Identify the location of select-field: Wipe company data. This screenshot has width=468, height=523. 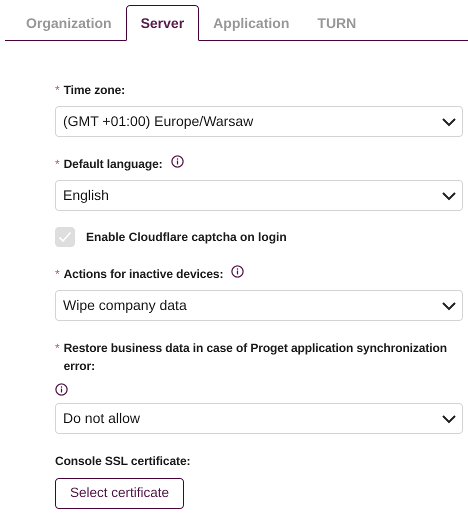
(259, 305).